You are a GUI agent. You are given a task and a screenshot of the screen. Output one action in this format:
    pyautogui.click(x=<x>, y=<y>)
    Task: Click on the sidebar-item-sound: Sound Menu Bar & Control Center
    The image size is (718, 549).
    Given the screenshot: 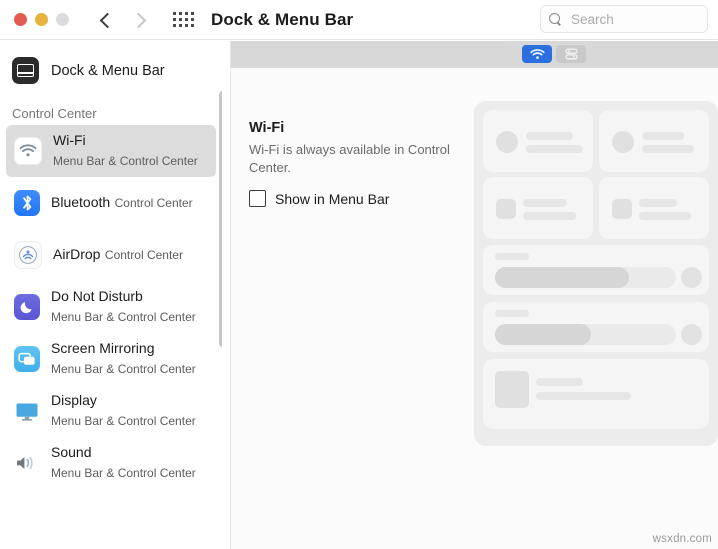 What is the action you would take?
    pyautogui.click(x=111, y=463)
    